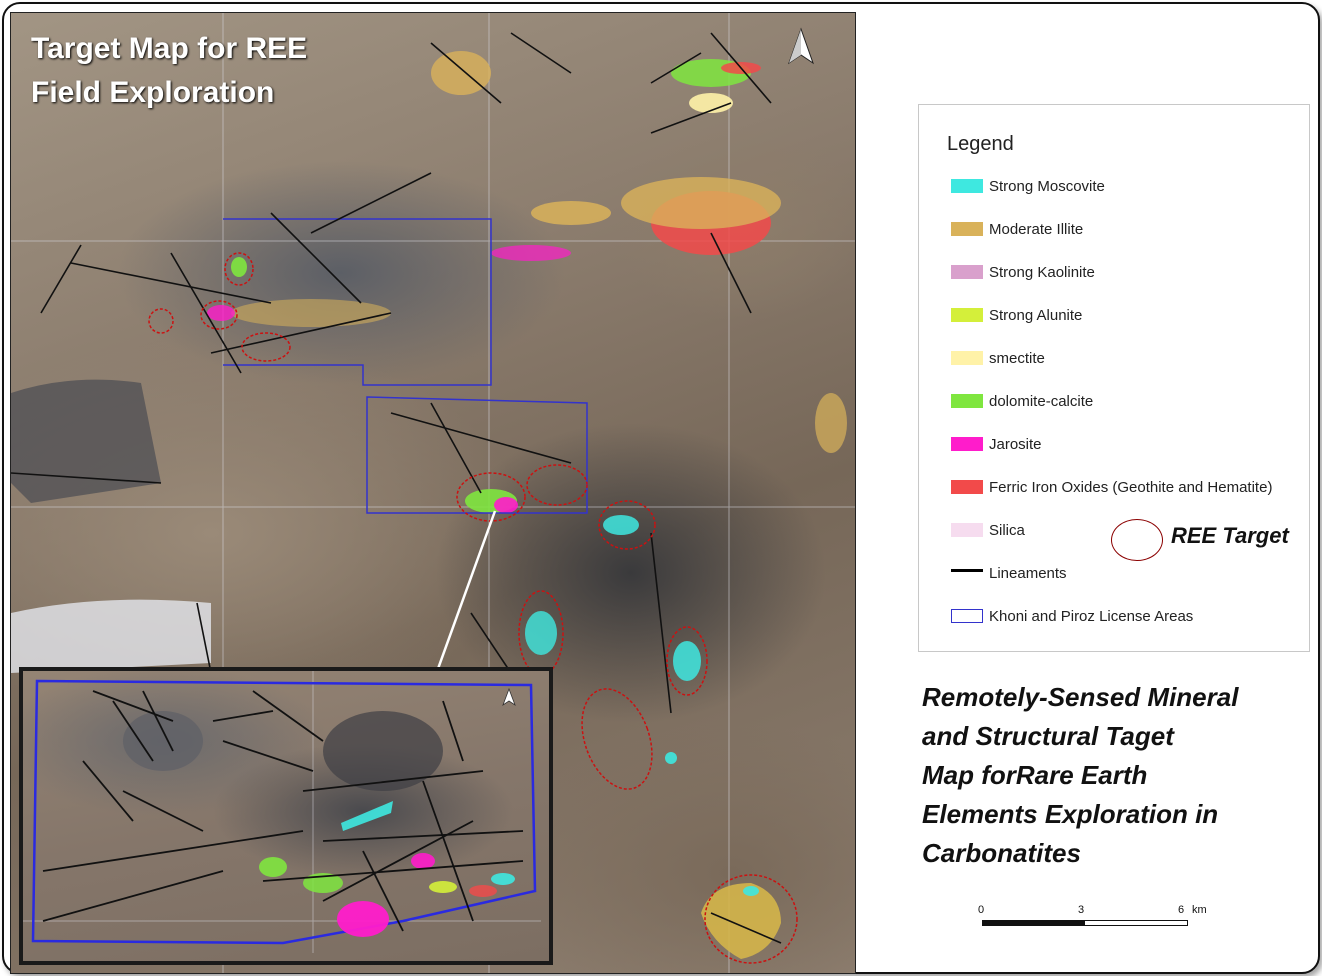 This screenshot has width=1322, height=976. I want to click on map-title: Target Map for REE Field Exploration, so click(169, 71).